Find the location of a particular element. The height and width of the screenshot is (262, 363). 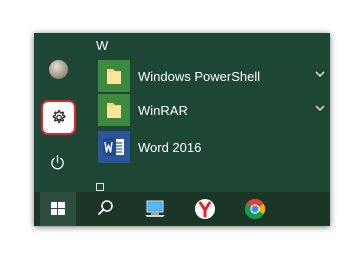

chrome-button is located at coordinates (255, 209).